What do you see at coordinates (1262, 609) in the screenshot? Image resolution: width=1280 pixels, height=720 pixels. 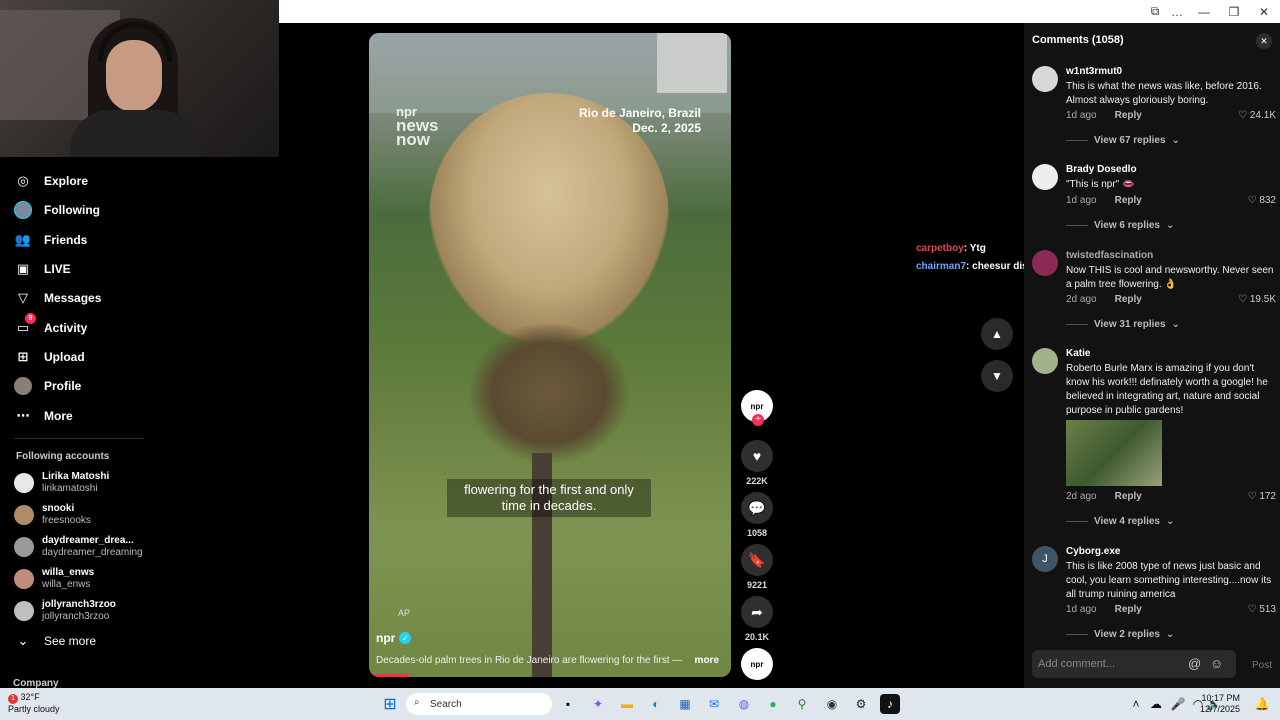 I see `comment-likes: ♡ 513` at bounding box center [1262, 609].